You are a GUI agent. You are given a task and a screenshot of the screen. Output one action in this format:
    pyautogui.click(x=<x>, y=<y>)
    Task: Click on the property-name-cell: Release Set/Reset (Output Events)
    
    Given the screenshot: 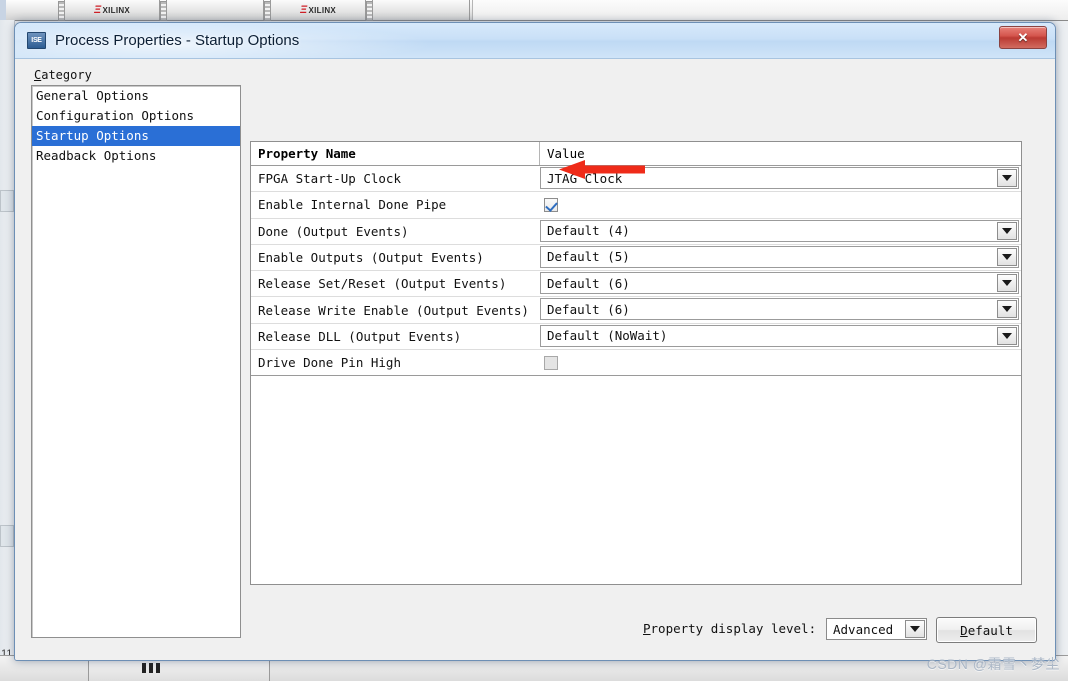 What is the action you would take?
    pyautogui.click(x=382, y=284)
    